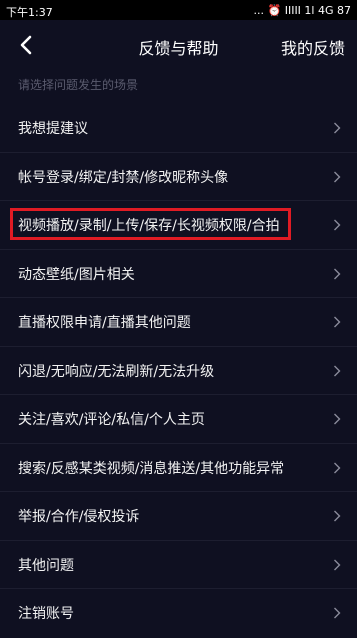 The height and width of the screenshot is (638, 357). What do you see at coordinates (313, 47) in the screenshot?
I see `my-feedback-button: 我的反馈` at bounding box center [313, 47].